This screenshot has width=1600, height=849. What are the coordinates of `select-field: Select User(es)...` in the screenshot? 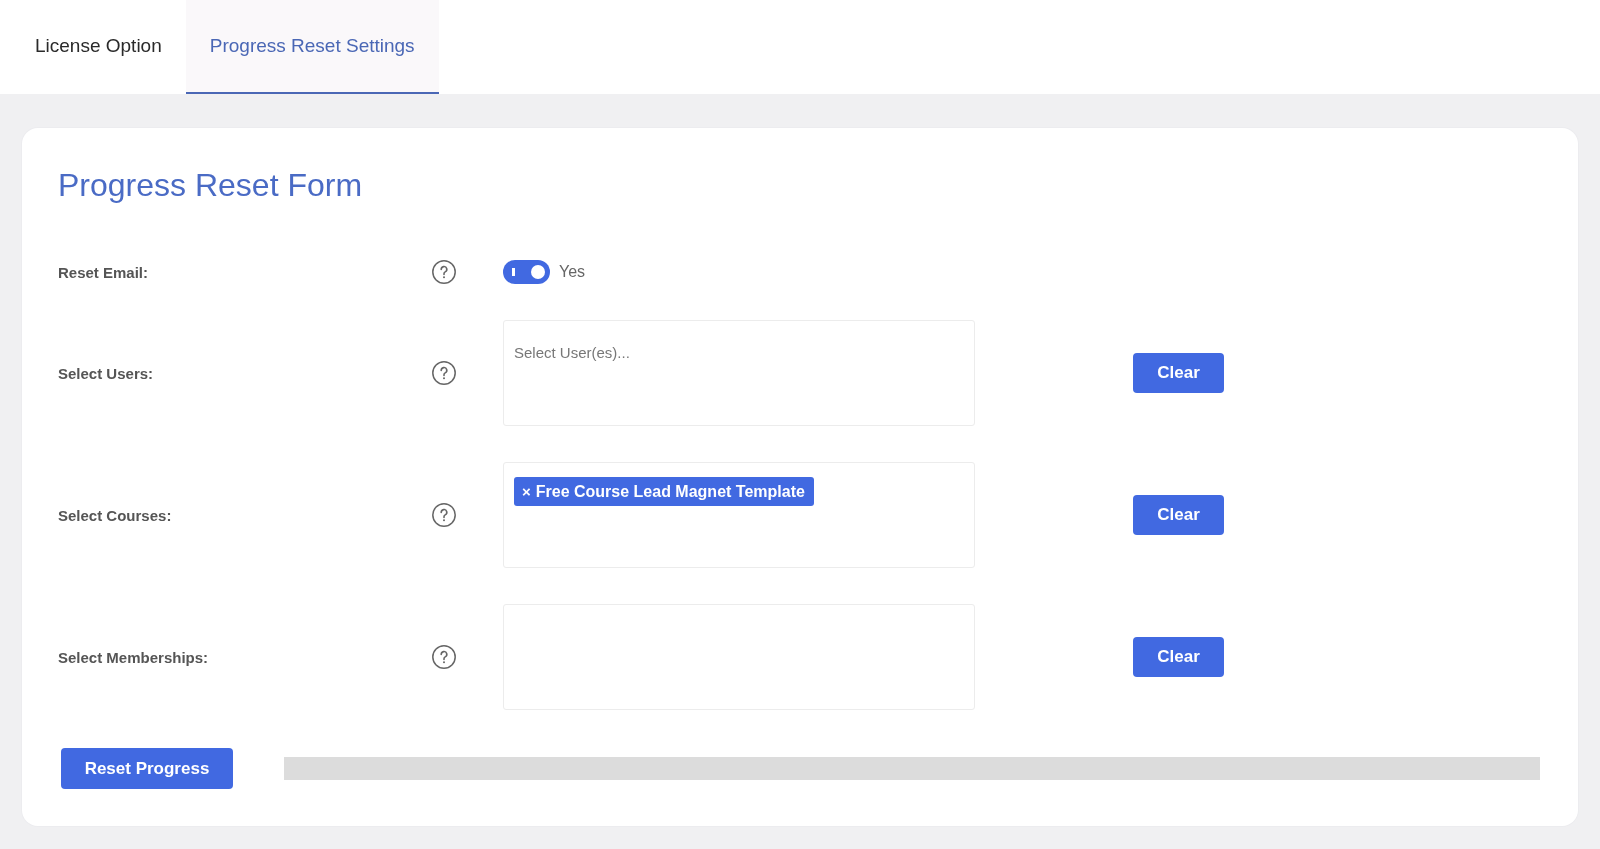 It's located at (739, 373).